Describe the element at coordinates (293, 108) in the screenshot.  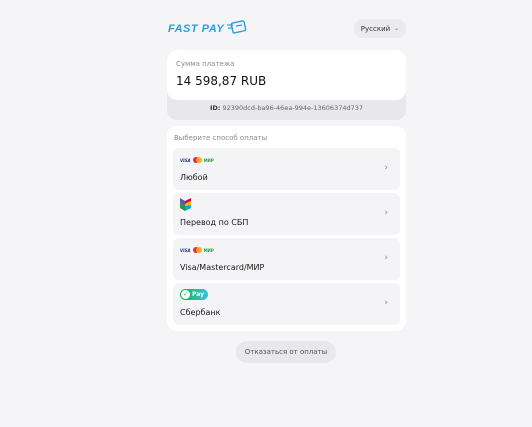
I see `payment-id-value: 92390dcd-ba96-46ea-994e-13606374d737` at that location.